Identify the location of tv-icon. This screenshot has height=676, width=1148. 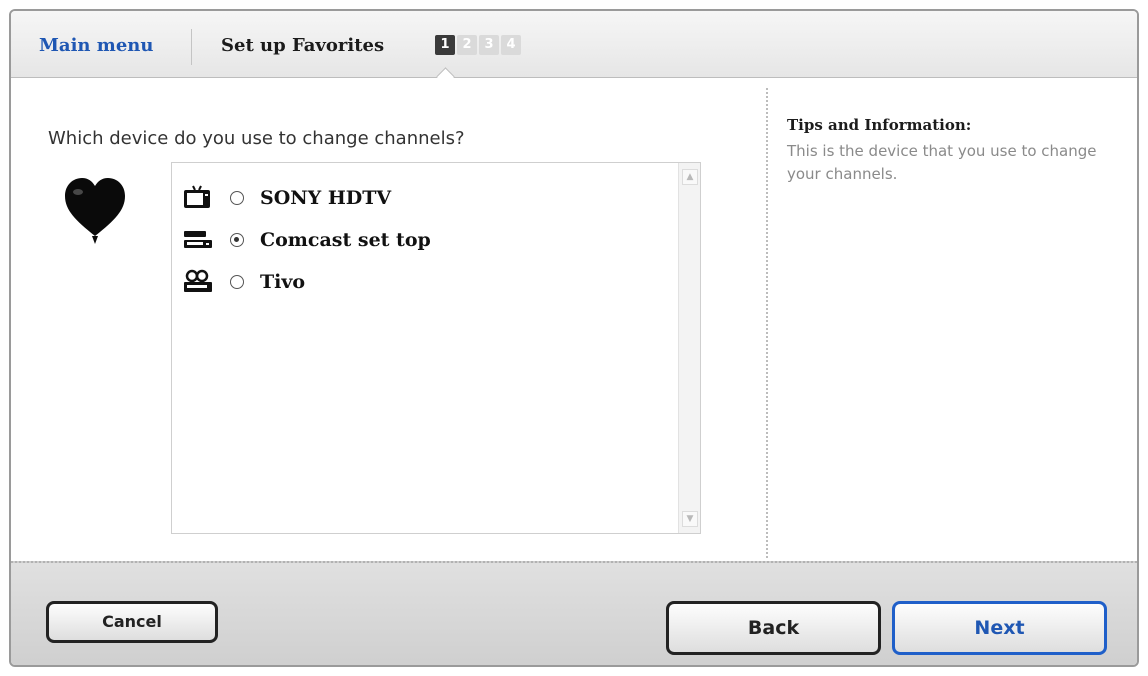
(201, 198).